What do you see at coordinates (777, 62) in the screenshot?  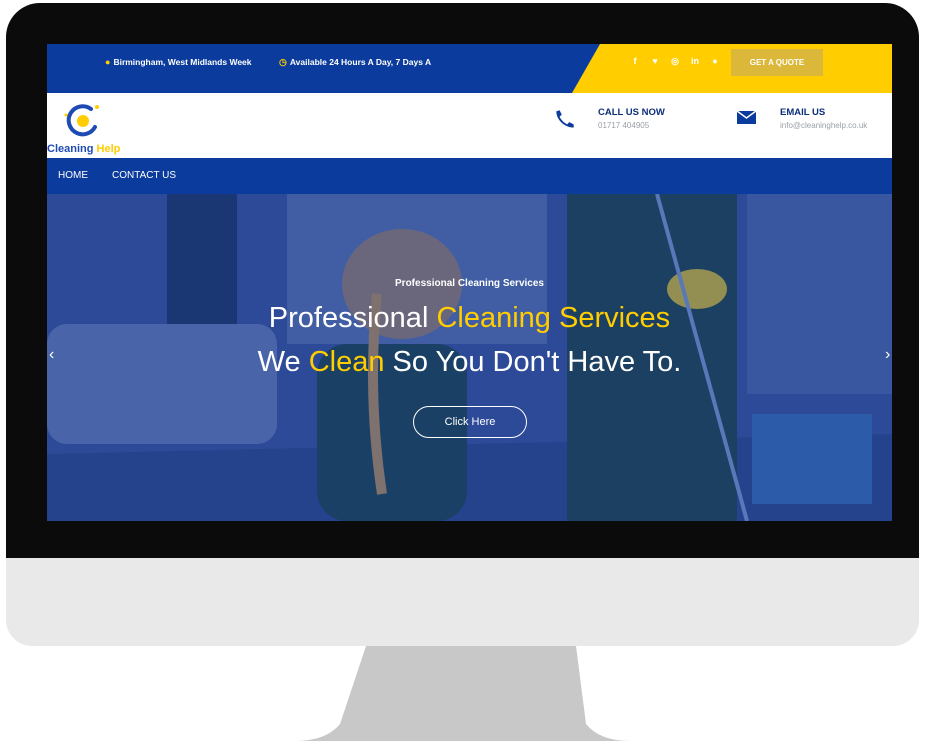 I see `get-a-quote-button: GET A QUOTE` at bounding box center [777, 62].